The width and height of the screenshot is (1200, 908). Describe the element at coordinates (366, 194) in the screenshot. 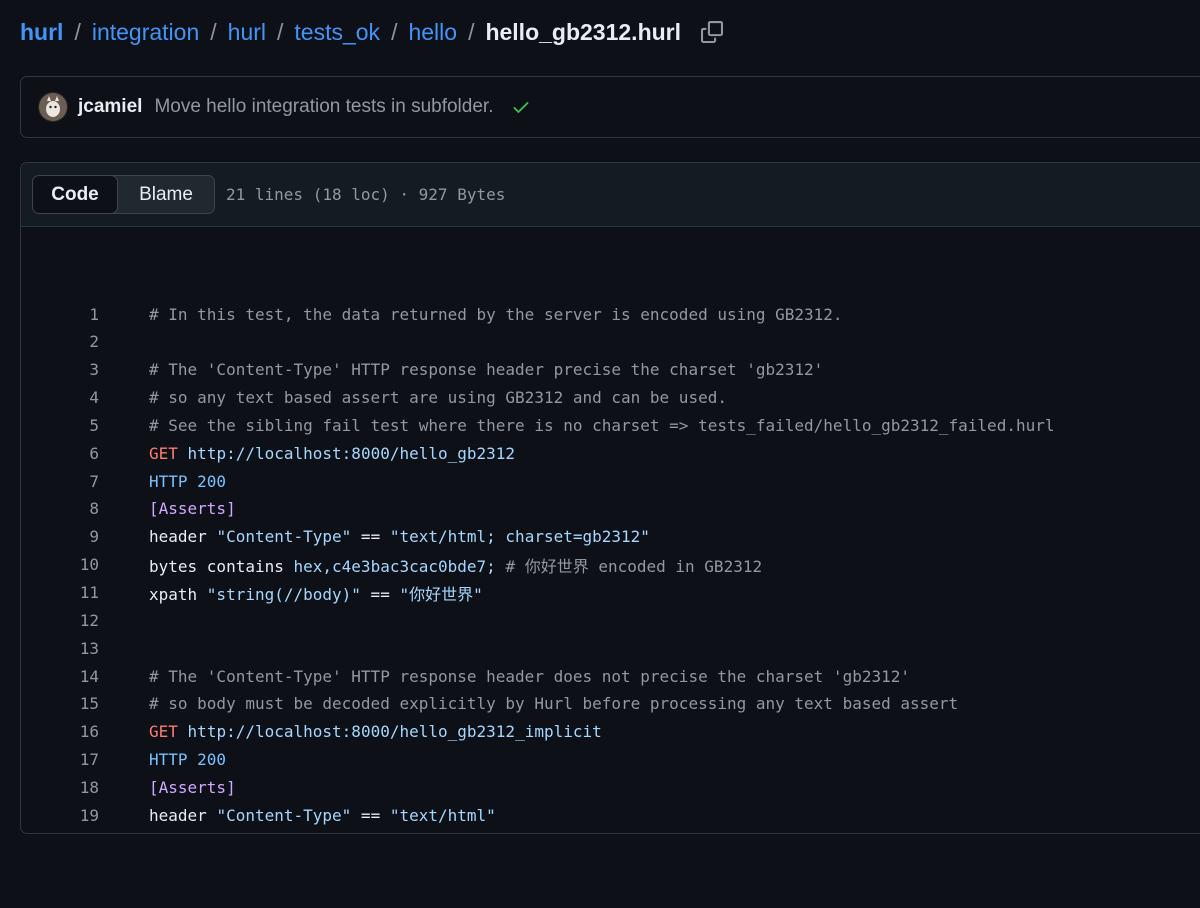

I see `file-info: 21 lines (18 loc) · 927 Bytes` at that location.